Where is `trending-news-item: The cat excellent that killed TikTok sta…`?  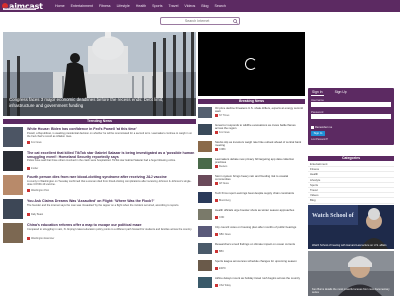
trending-news-item: The cat excellent that killed TikTok sta… is located at coordinates (99, 161).